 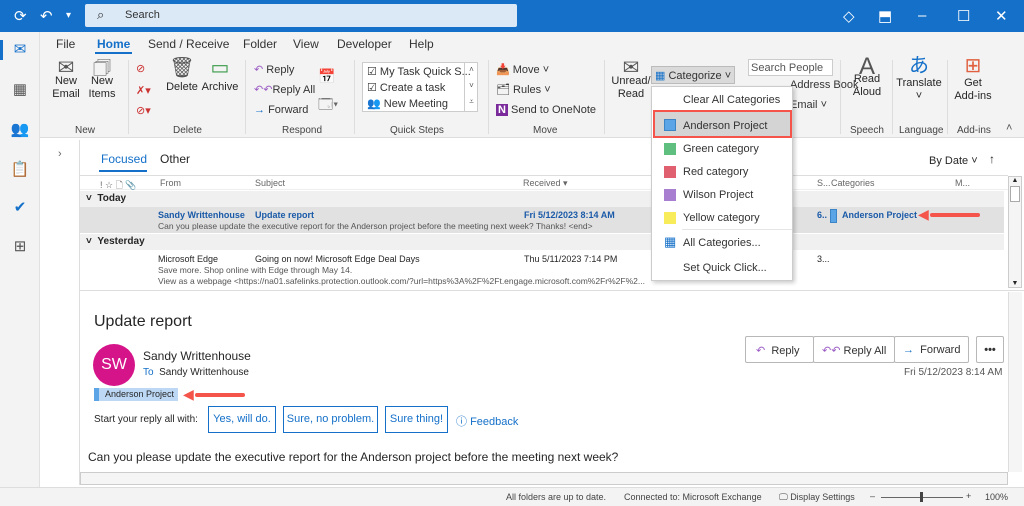 I want to click on new-email-button: ✉ New Email, so click(x=66, y=79).